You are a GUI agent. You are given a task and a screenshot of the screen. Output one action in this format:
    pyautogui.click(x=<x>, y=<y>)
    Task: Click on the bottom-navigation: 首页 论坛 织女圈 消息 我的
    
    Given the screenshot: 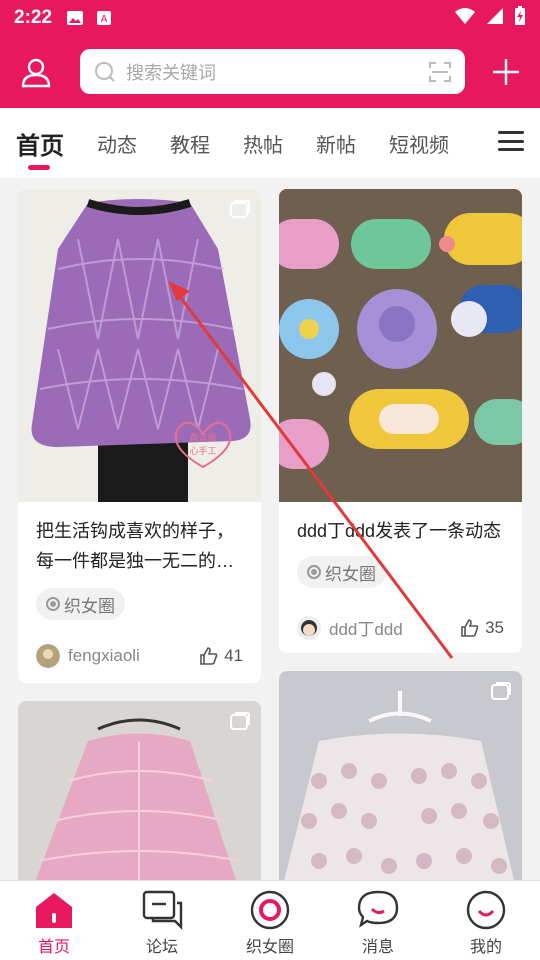 What is the action you would take?
    pyautogui.click(x=270, y=920)
    